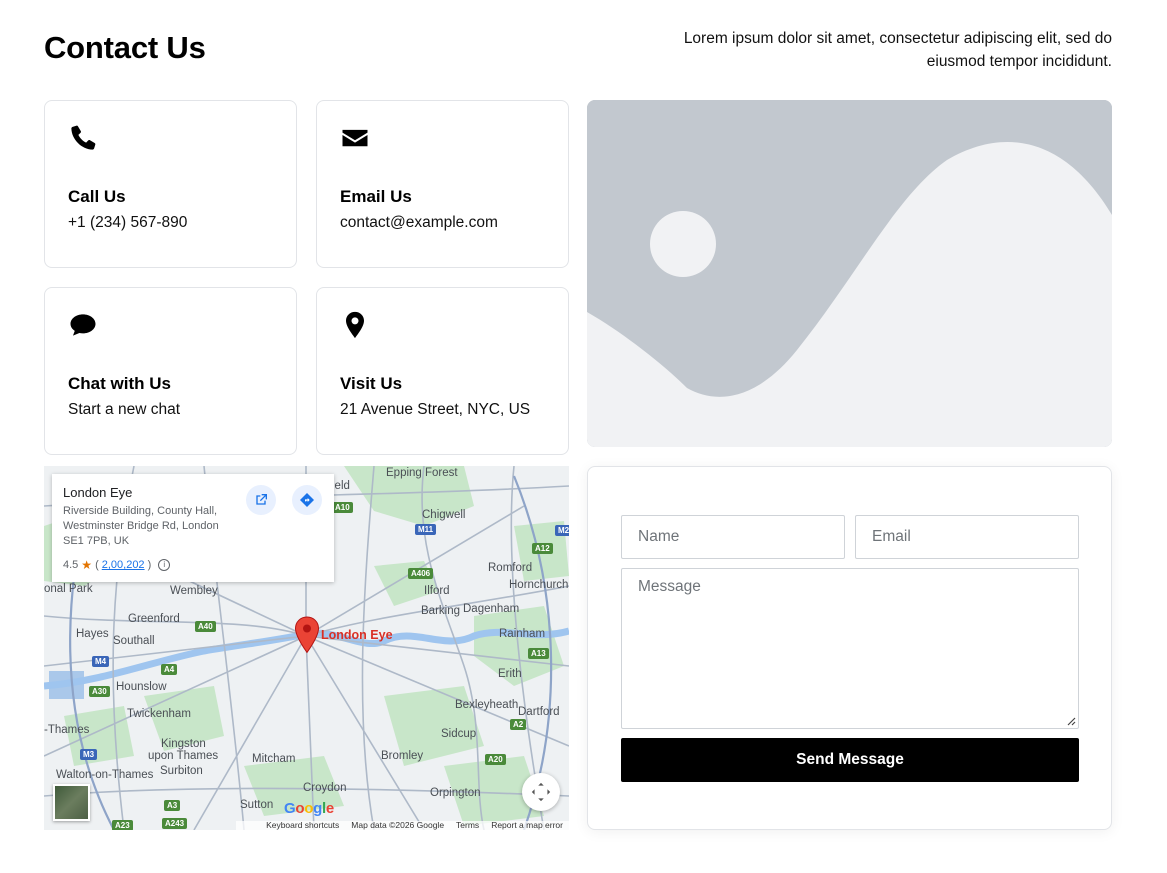 This screenshot has height=873, width=1167. Describe the element at coordinates (257, 805) in the screenshot. I see `map-place-label: Sutton` at that location.